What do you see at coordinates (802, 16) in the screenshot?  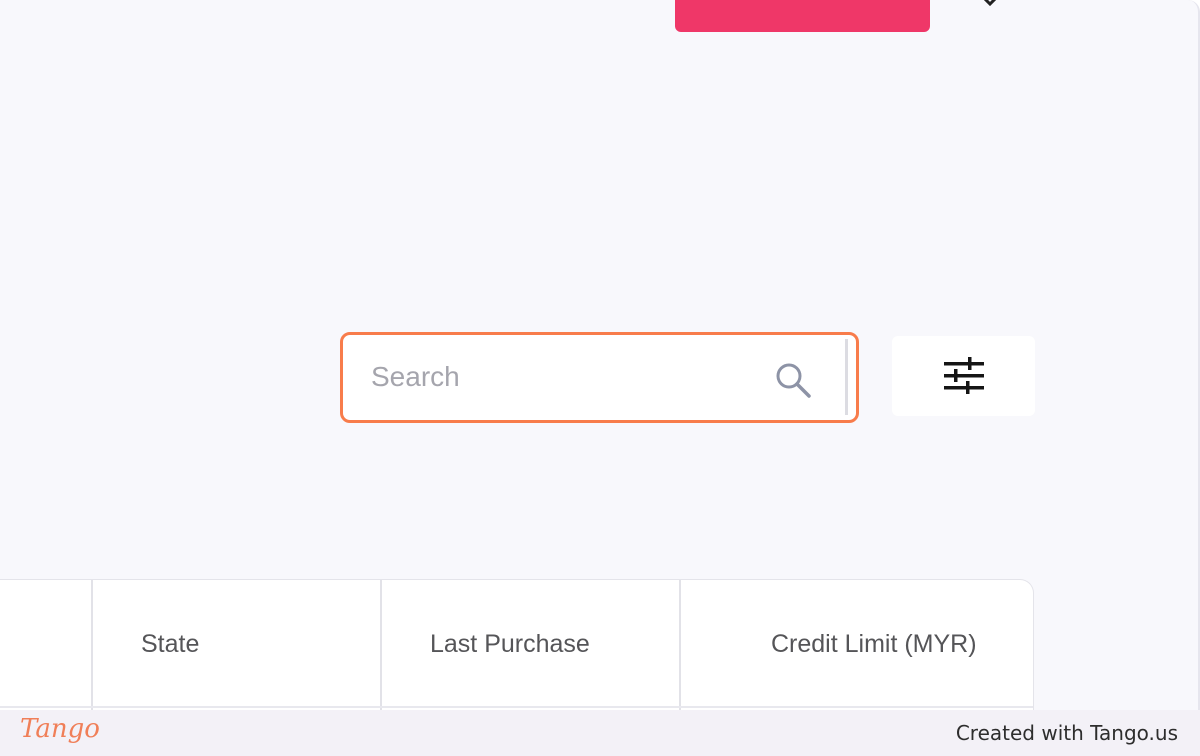 I see `primary-action-button` at bounding box center [802, 16].